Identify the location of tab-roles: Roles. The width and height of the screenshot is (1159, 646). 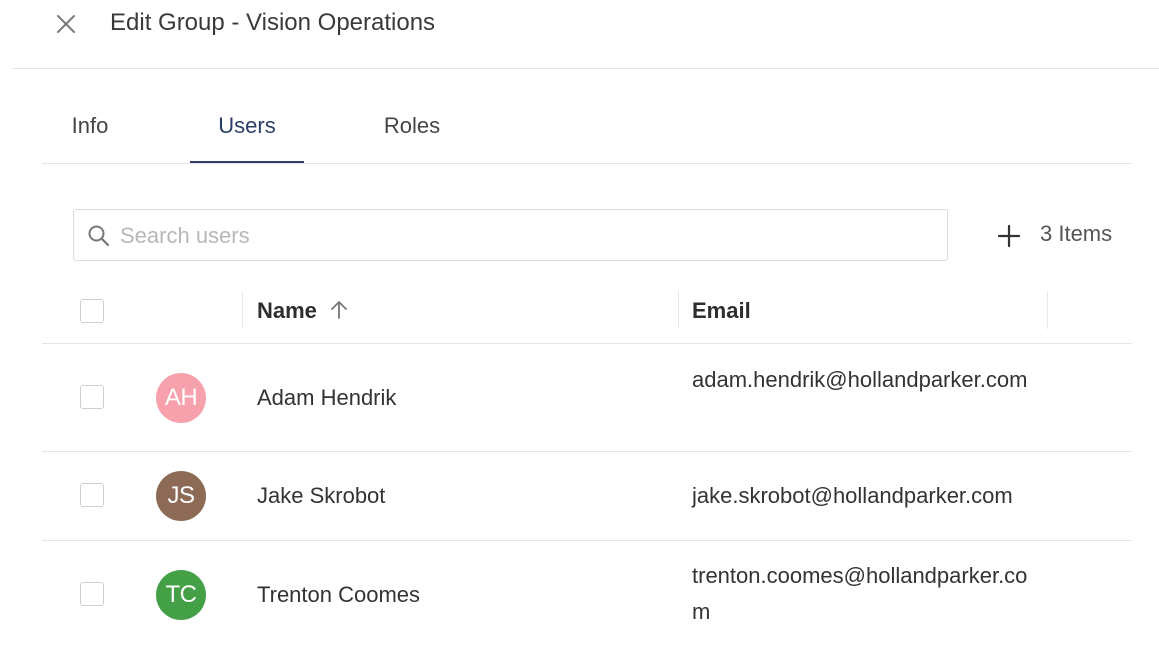
(412, 132).